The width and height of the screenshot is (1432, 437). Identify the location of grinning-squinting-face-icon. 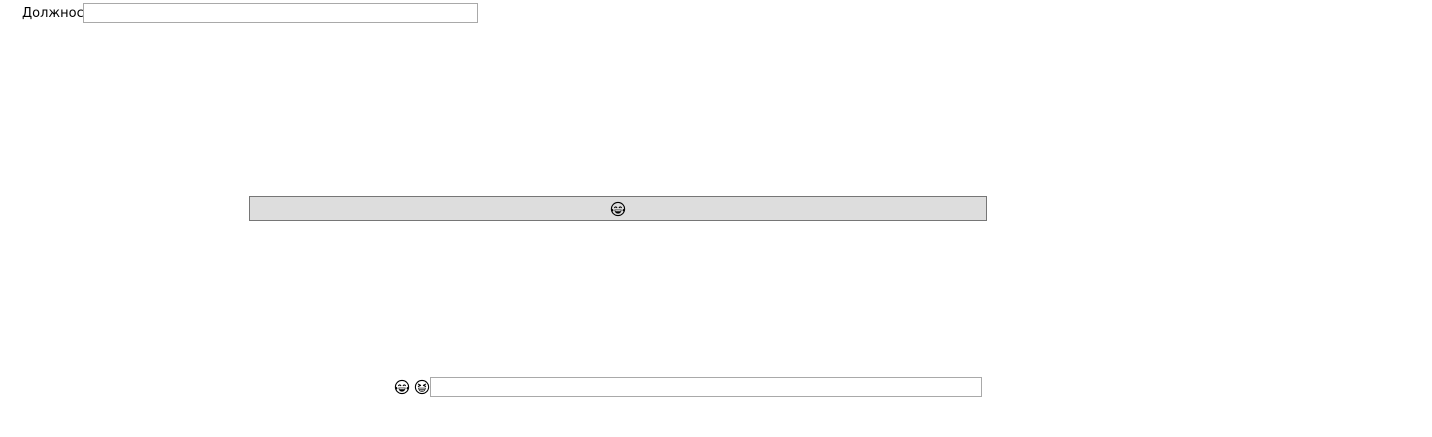
(422, 387).